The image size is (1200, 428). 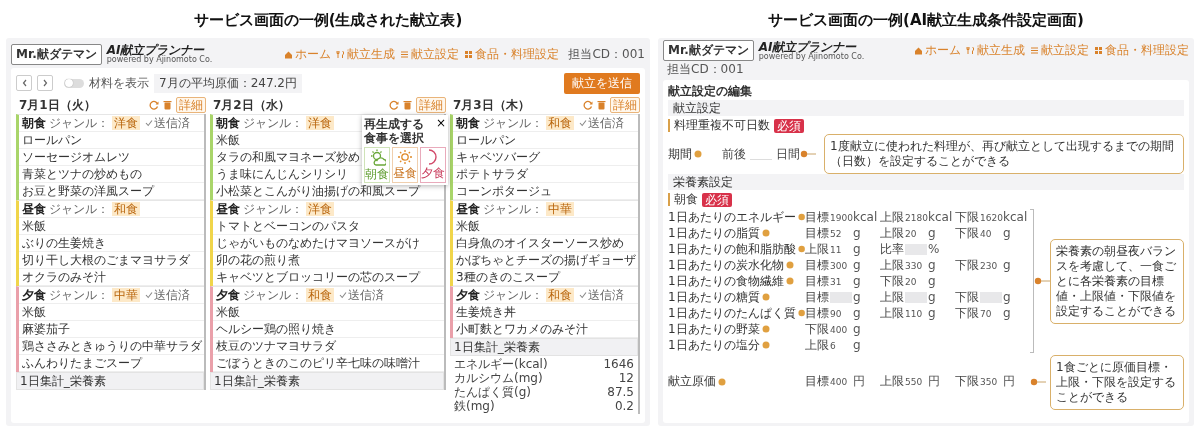 I want to click on number-field: 52, so click(x=841, y=233).